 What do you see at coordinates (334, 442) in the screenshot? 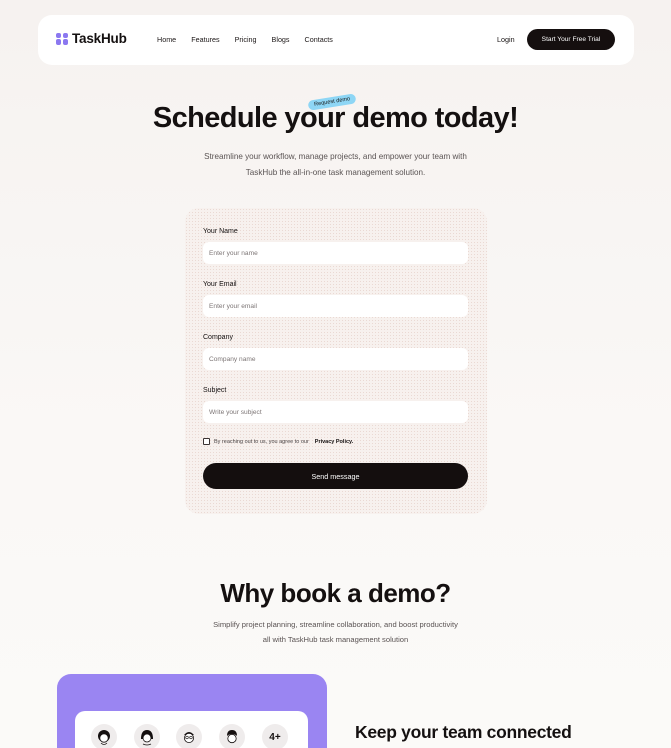
I see `privacy-policy-link: Privacy Policy.` at bounding box center [334, 442].